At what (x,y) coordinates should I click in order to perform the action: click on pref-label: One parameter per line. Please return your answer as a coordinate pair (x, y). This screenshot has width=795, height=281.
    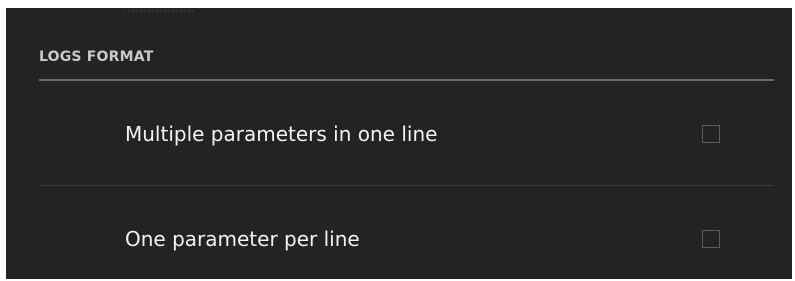
    Looking at the image, I should click on (242, 239).